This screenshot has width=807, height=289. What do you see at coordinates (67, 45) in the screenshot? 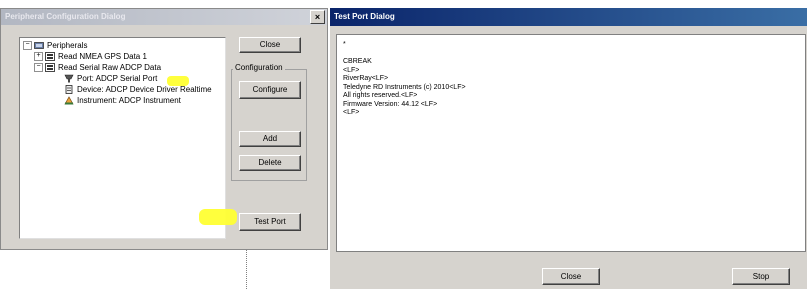
I see `tree-item-label: Peripherals` at bounding box center [67, 45].